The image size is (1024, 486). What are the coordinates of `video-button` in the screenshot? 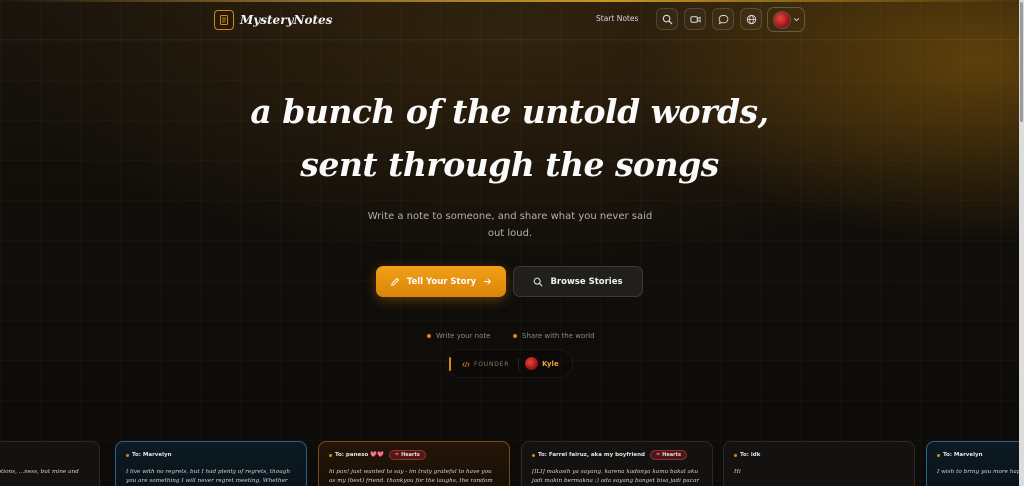 It's located at (695, 19).